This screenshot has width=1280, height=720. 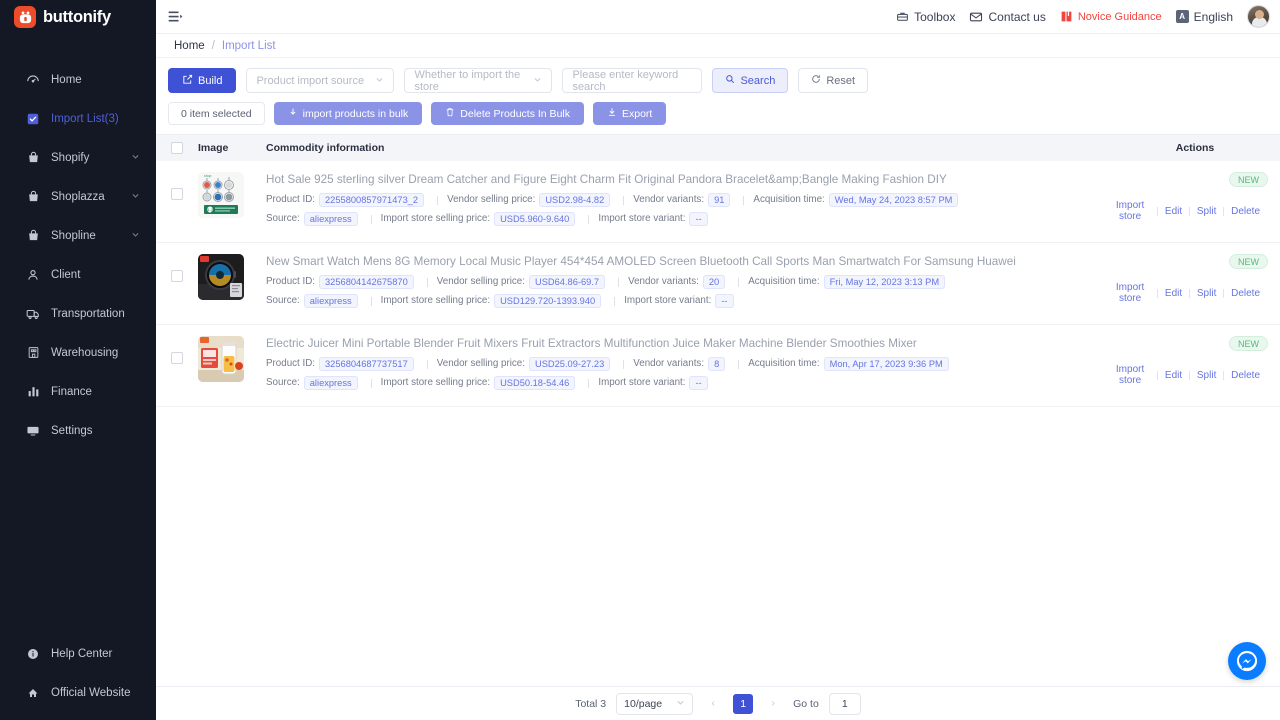 What do you see at coordinates (78, 79) in the screenshot?
I see `sidebar-item-home: Home` at bounding box center [78, 79].